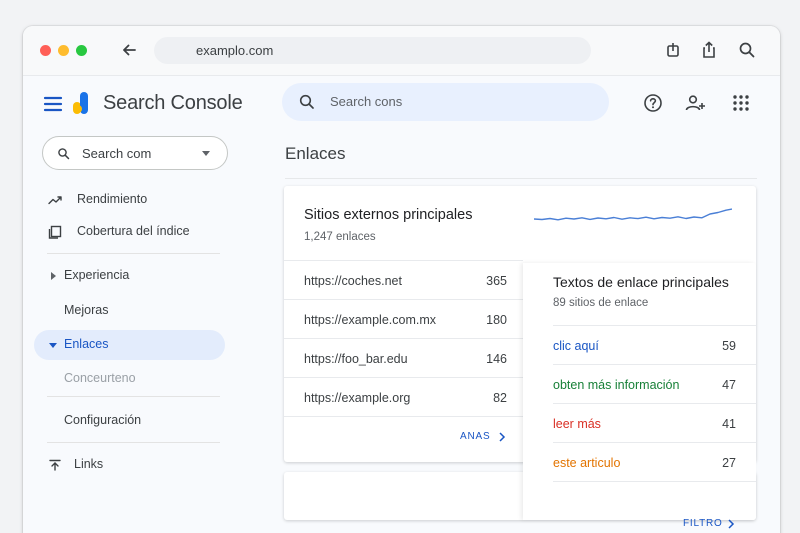 This screenshot has height=533, width=800. What do you see at coordinates (496, 320) in the screenshot?
I see `external-site-count: 180` at bounding box center [496, 320].